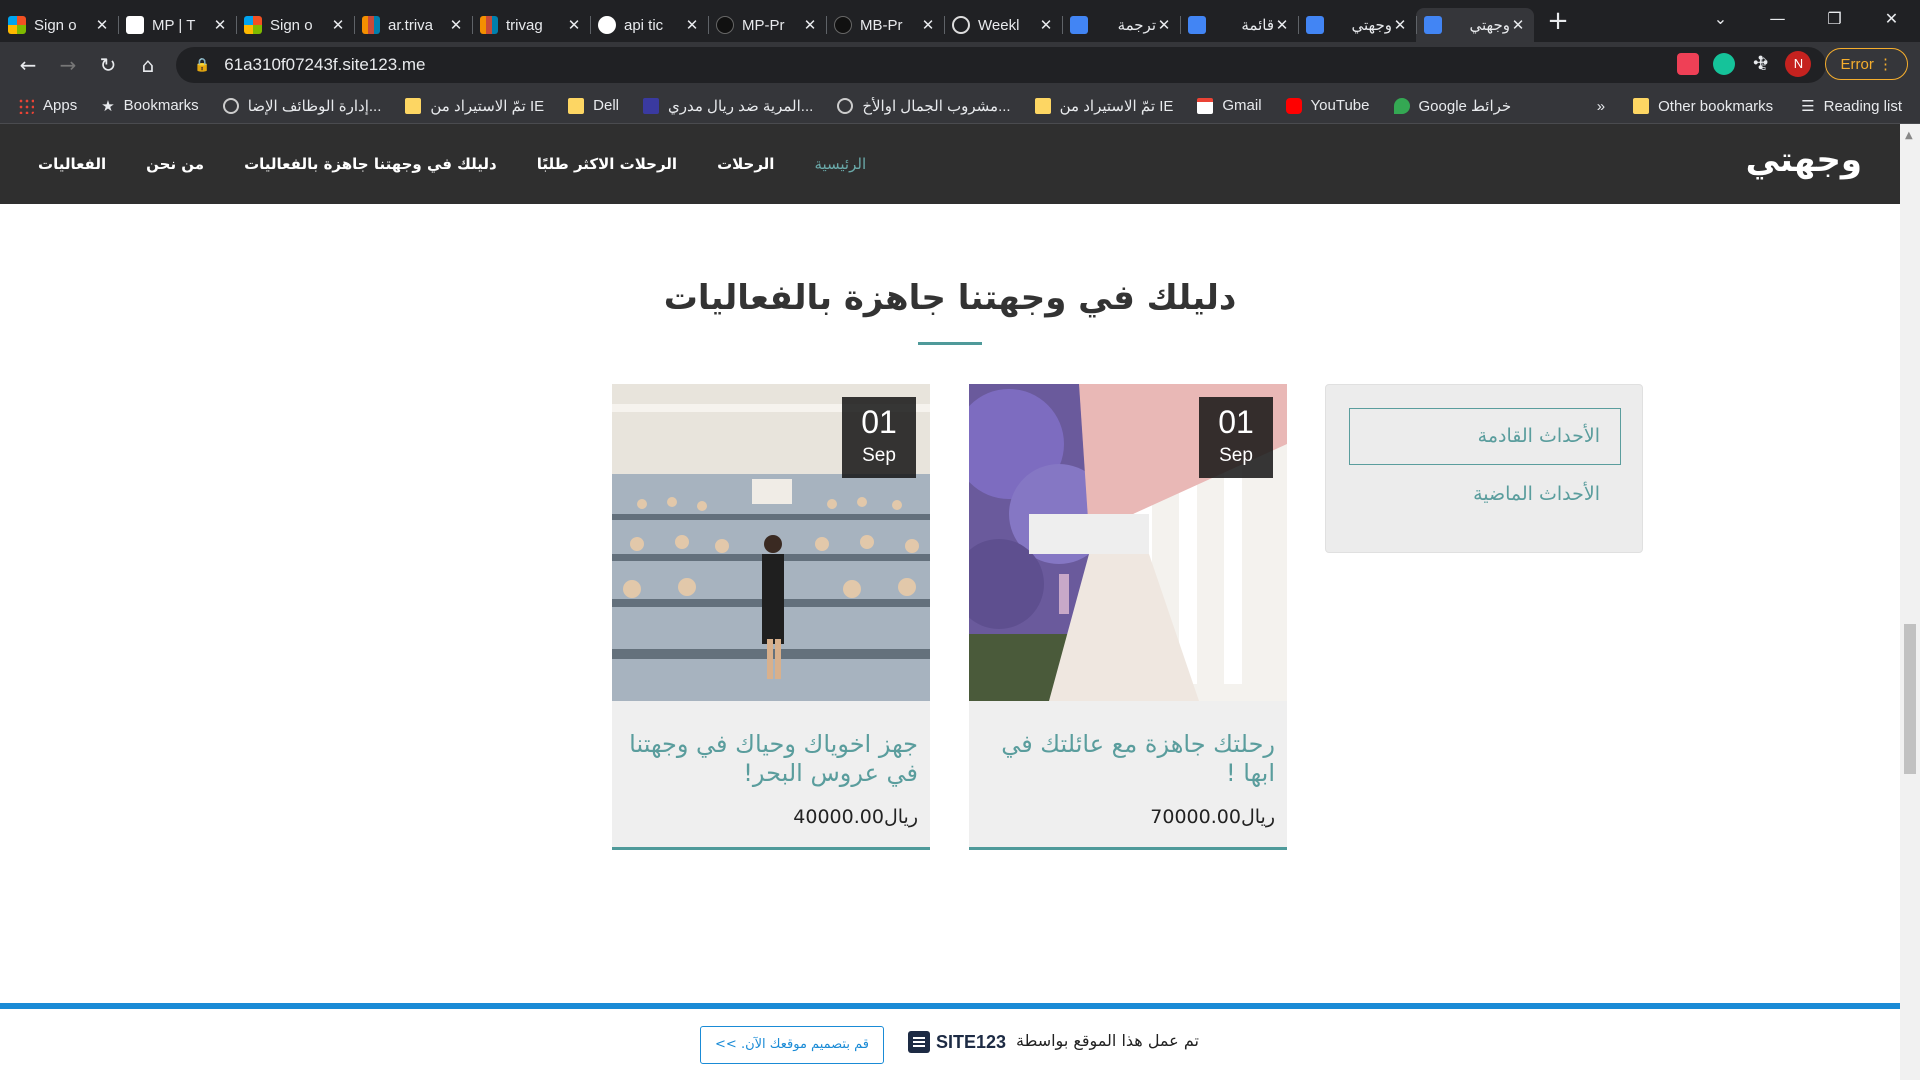 Image resolution: width=1920 pixels, height=1080 pixels. What do you see at coordinates (489, 25) in the screenshot?
I see `trivago-icon` at bounding box center [489, 25].